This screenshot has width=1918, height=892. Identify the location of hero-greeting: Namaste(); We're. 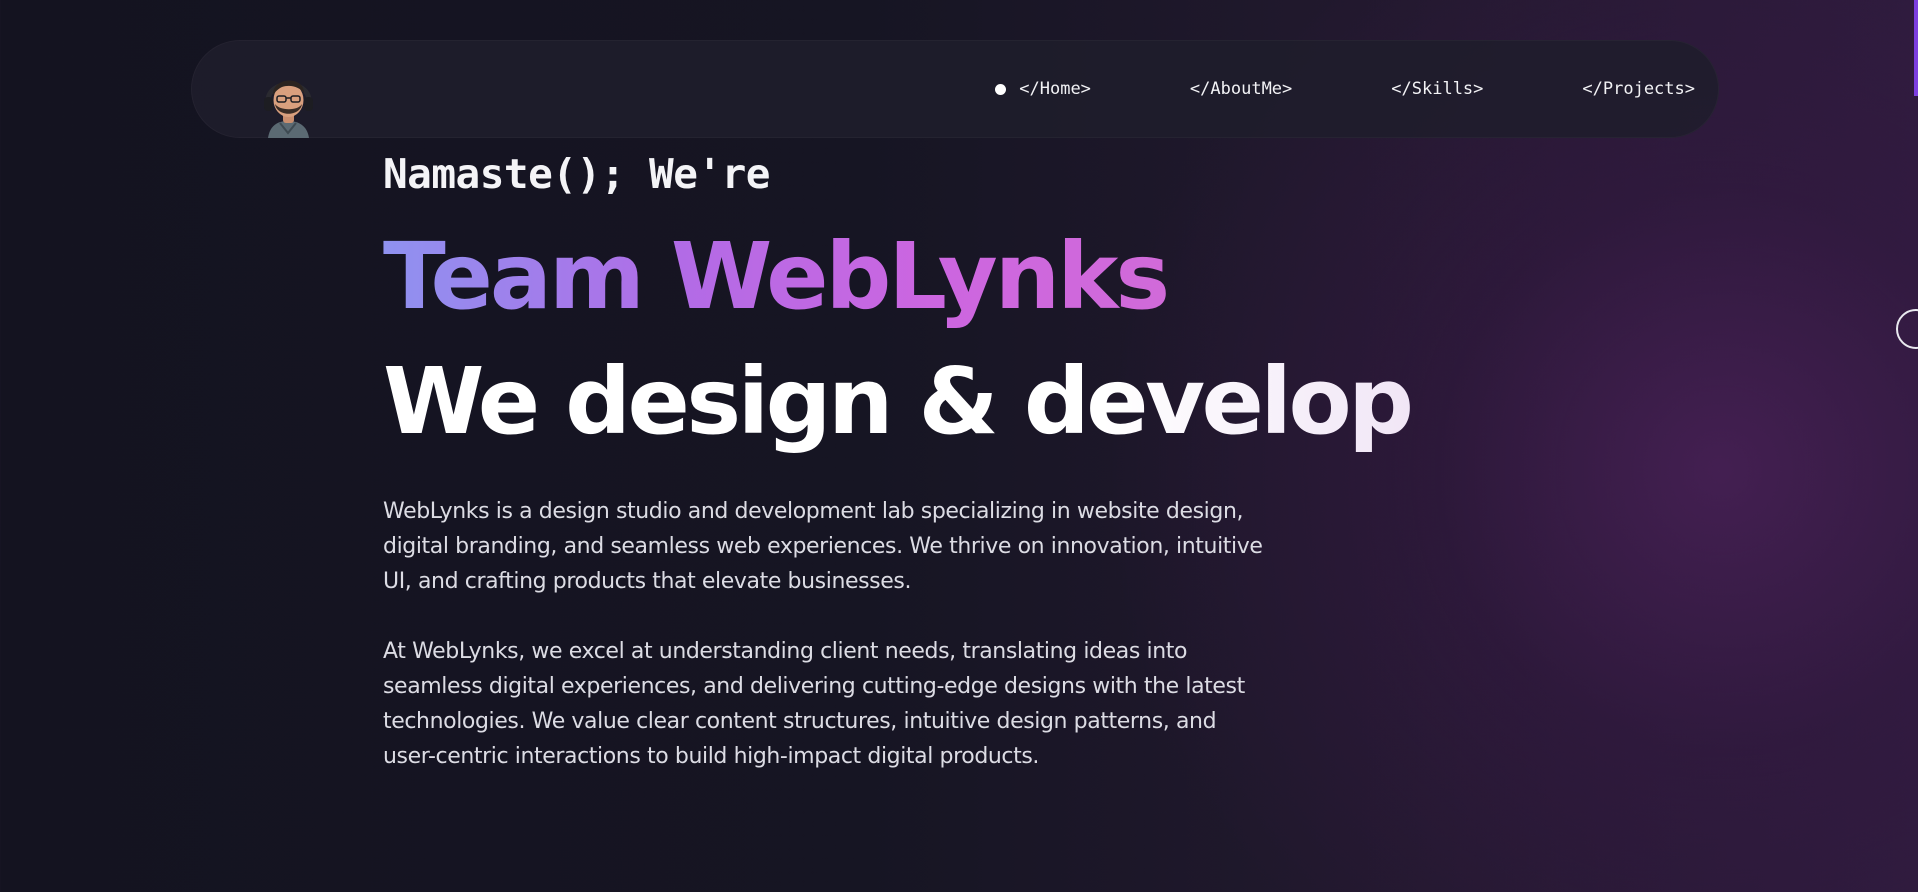
(576, 174).